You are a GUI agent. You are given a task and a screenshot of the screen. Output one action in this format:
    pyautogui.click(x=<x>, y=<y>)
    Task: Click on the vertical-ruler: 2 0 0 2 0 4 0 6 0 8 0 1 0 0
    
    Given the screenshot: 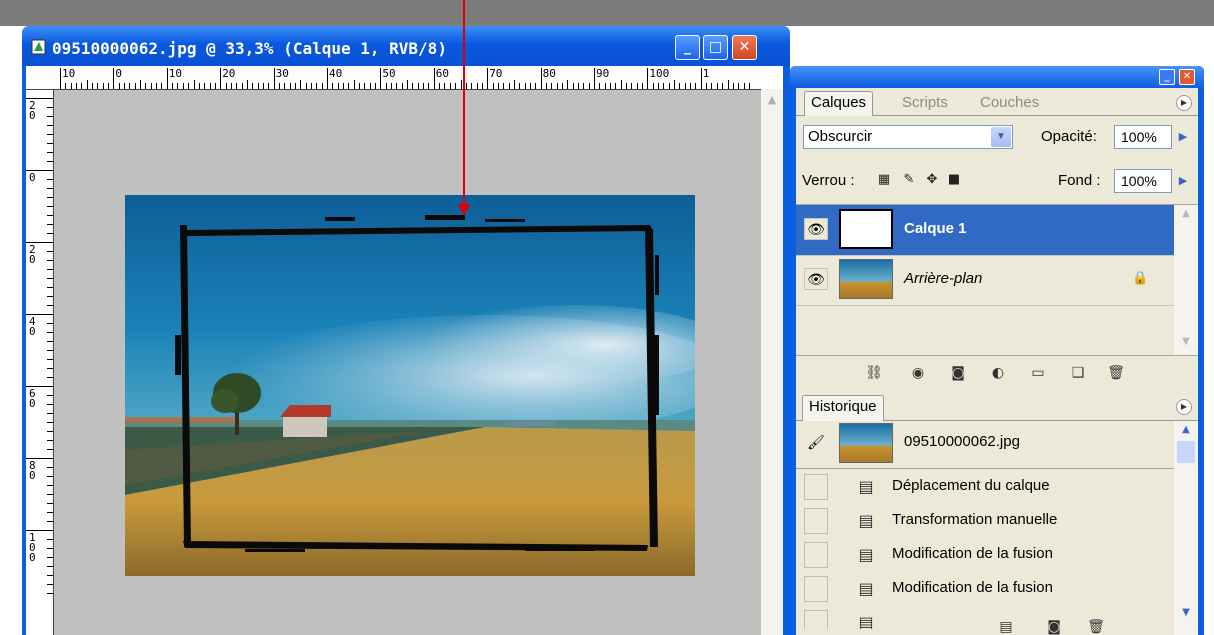 What is the action you would take?
    pyautogui.click(x=40, y=362)
    